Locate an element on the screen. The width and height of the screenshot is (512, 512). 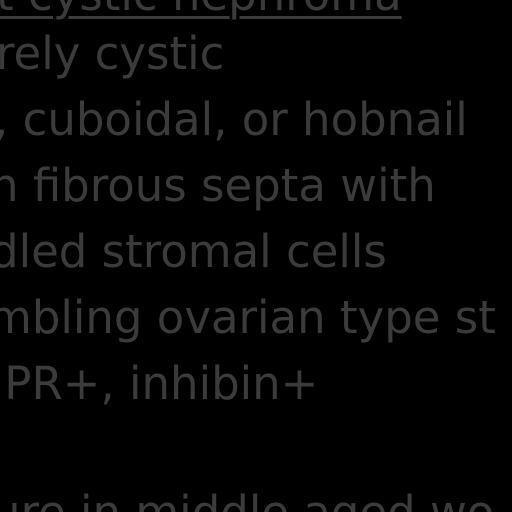
text-line: ure in middle aged wo is located at coordinates (247, 501).